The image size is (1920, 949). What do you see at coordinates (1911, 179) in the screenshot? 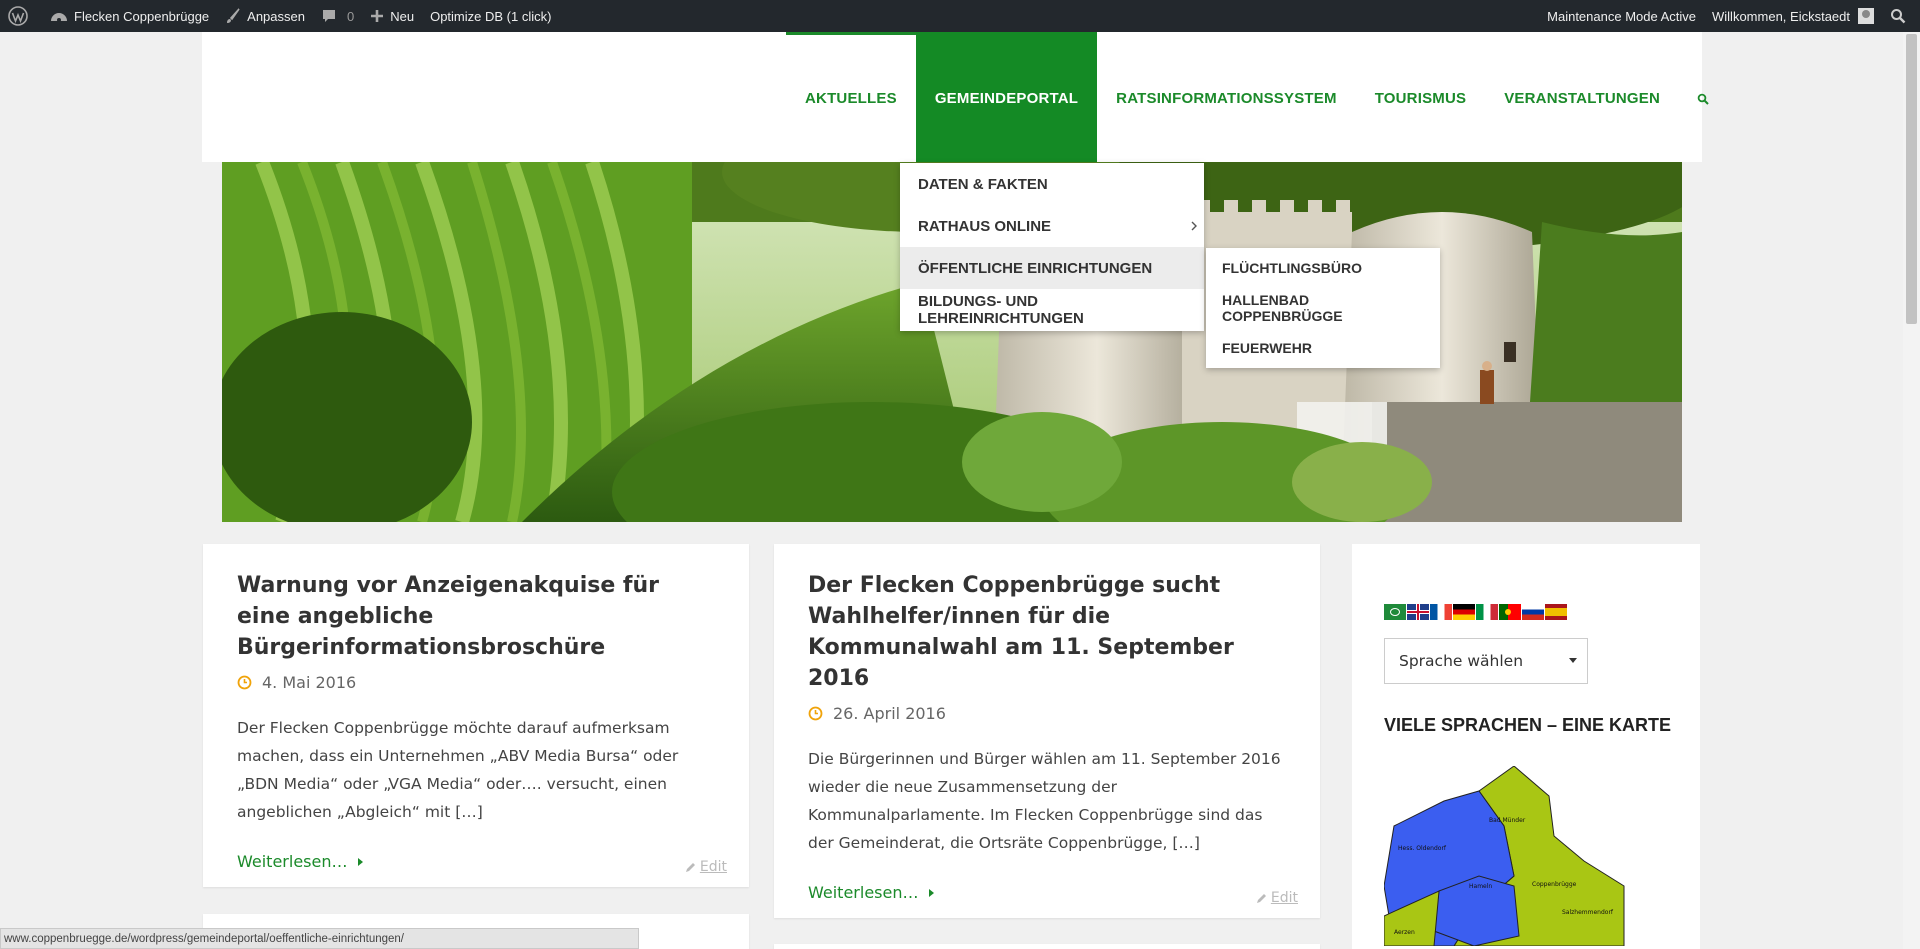
I see `scrollbar-thumb` at bounding box center [1911, 179].